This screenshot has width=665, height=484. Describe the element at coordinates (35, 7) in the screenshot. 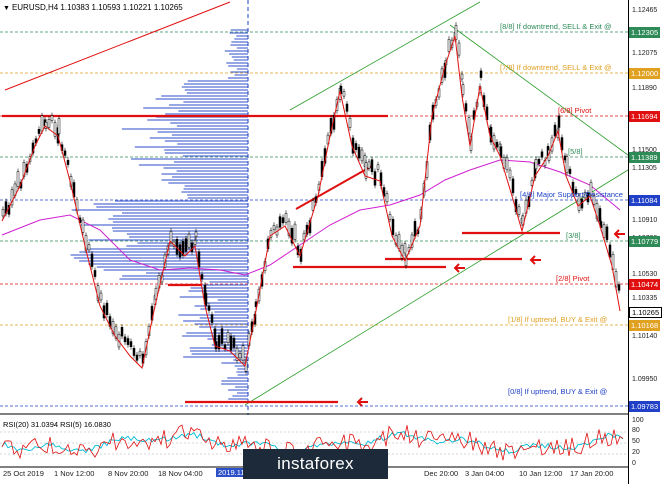

I see `symbol-label: EURUSD,H4` at that location.